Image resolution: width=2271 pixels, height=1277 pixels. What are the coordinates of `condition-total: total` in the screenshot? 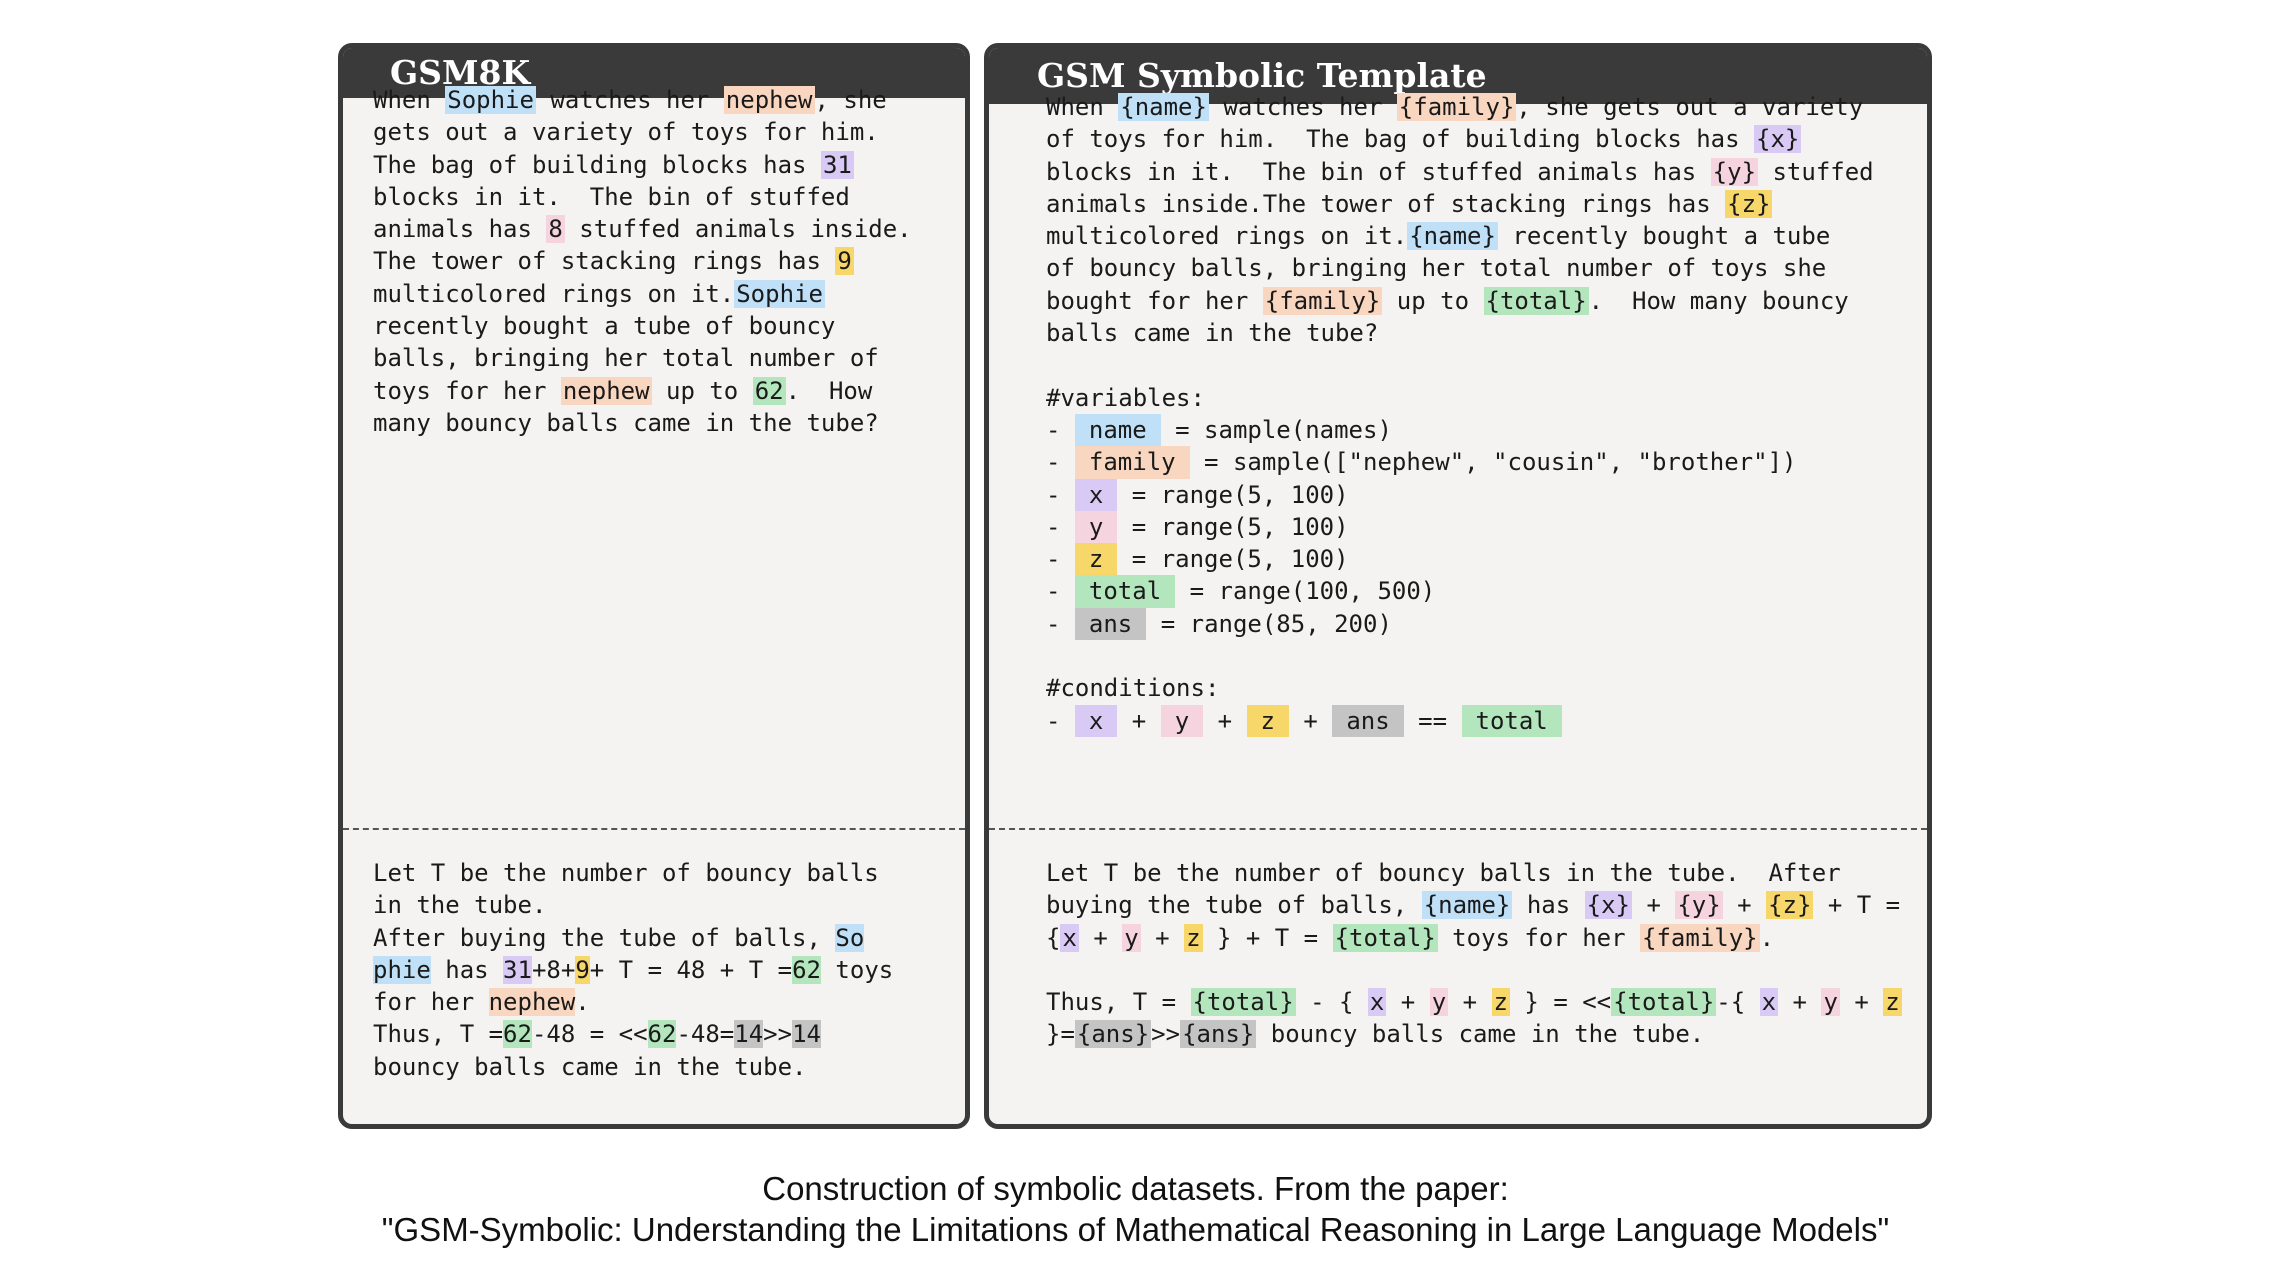 It's located at (1511, 720).